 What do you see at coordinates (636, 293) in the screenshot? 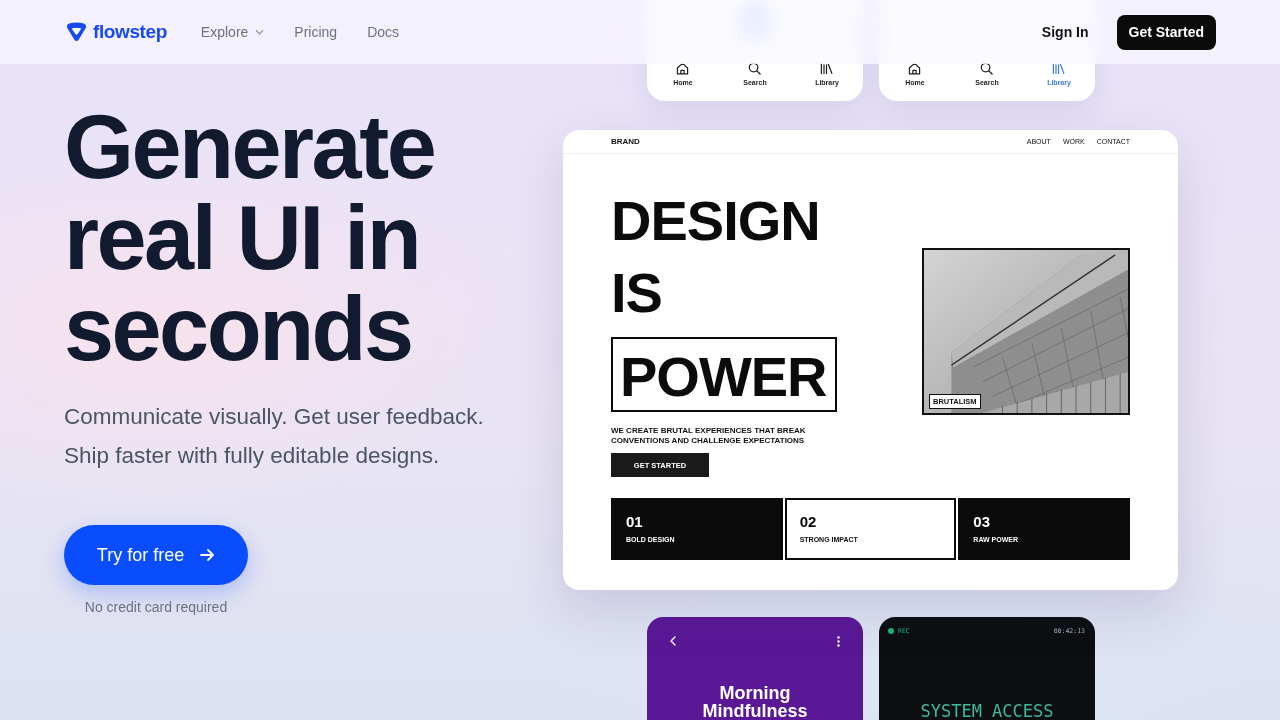
I see `headline-word: IS` at bounding box center [636, 293].